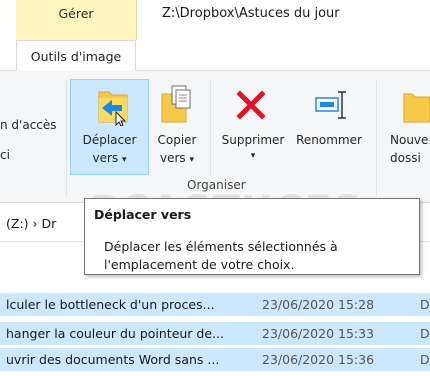  I want to click on copy-to-icon, so click(176, 104).